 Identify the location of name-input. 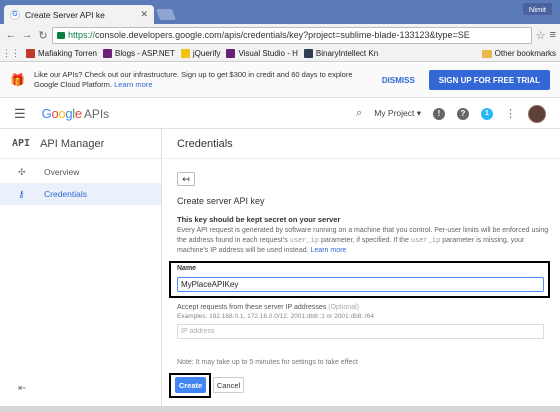
(360, 284).